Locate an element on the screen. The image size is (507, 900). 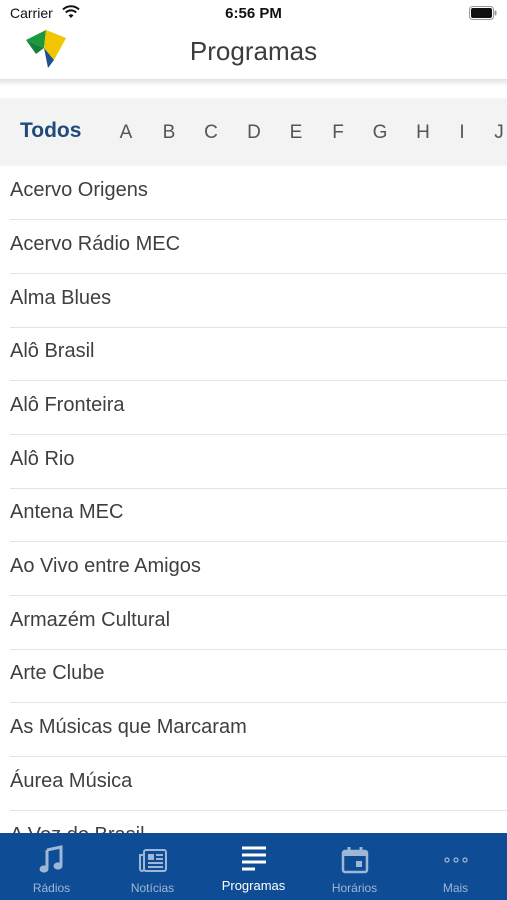
music-note-icon is located at coordinates (51, 859).